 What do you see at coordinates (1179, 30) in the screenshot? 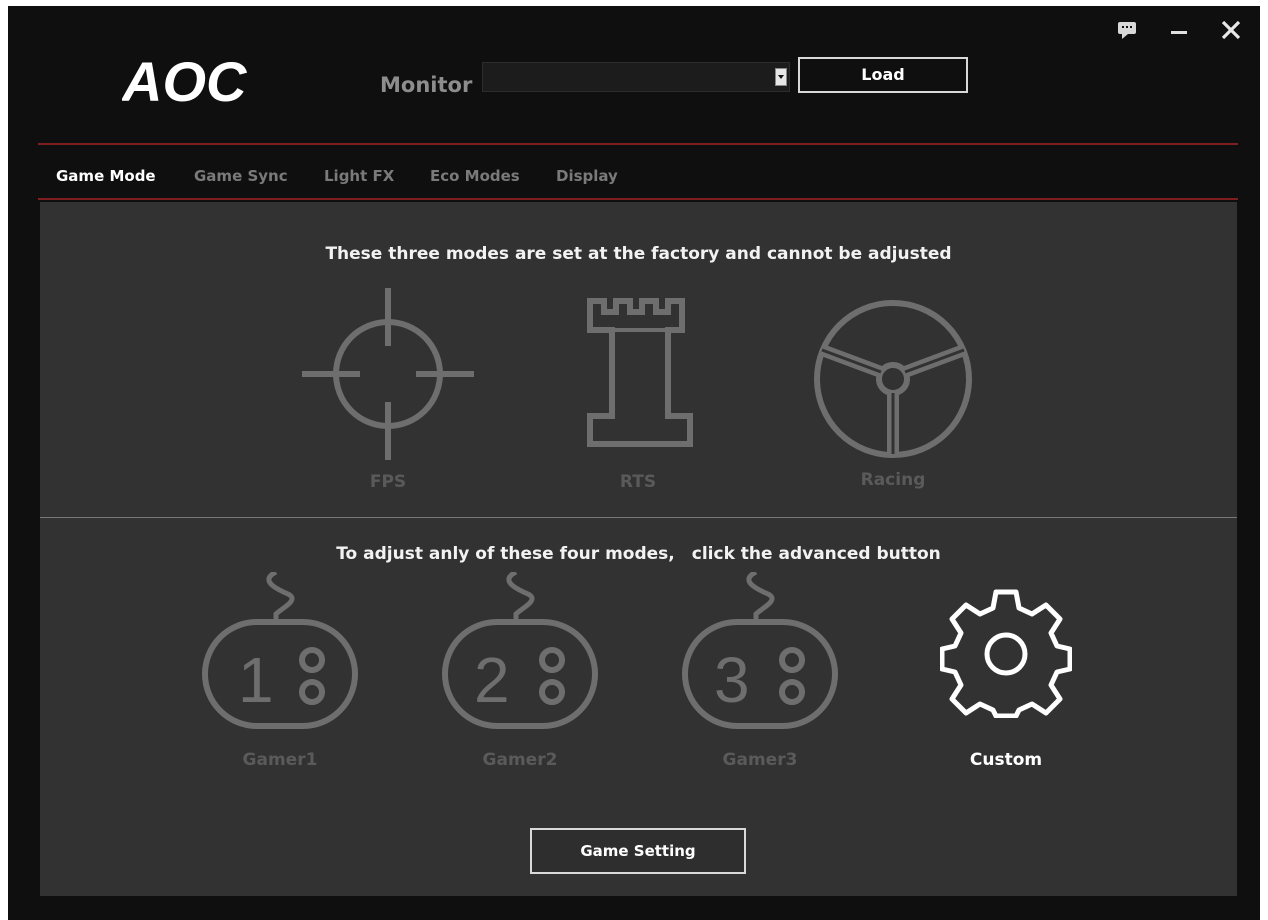
I see `minimize-icon` at bounding box center [1179, 30].